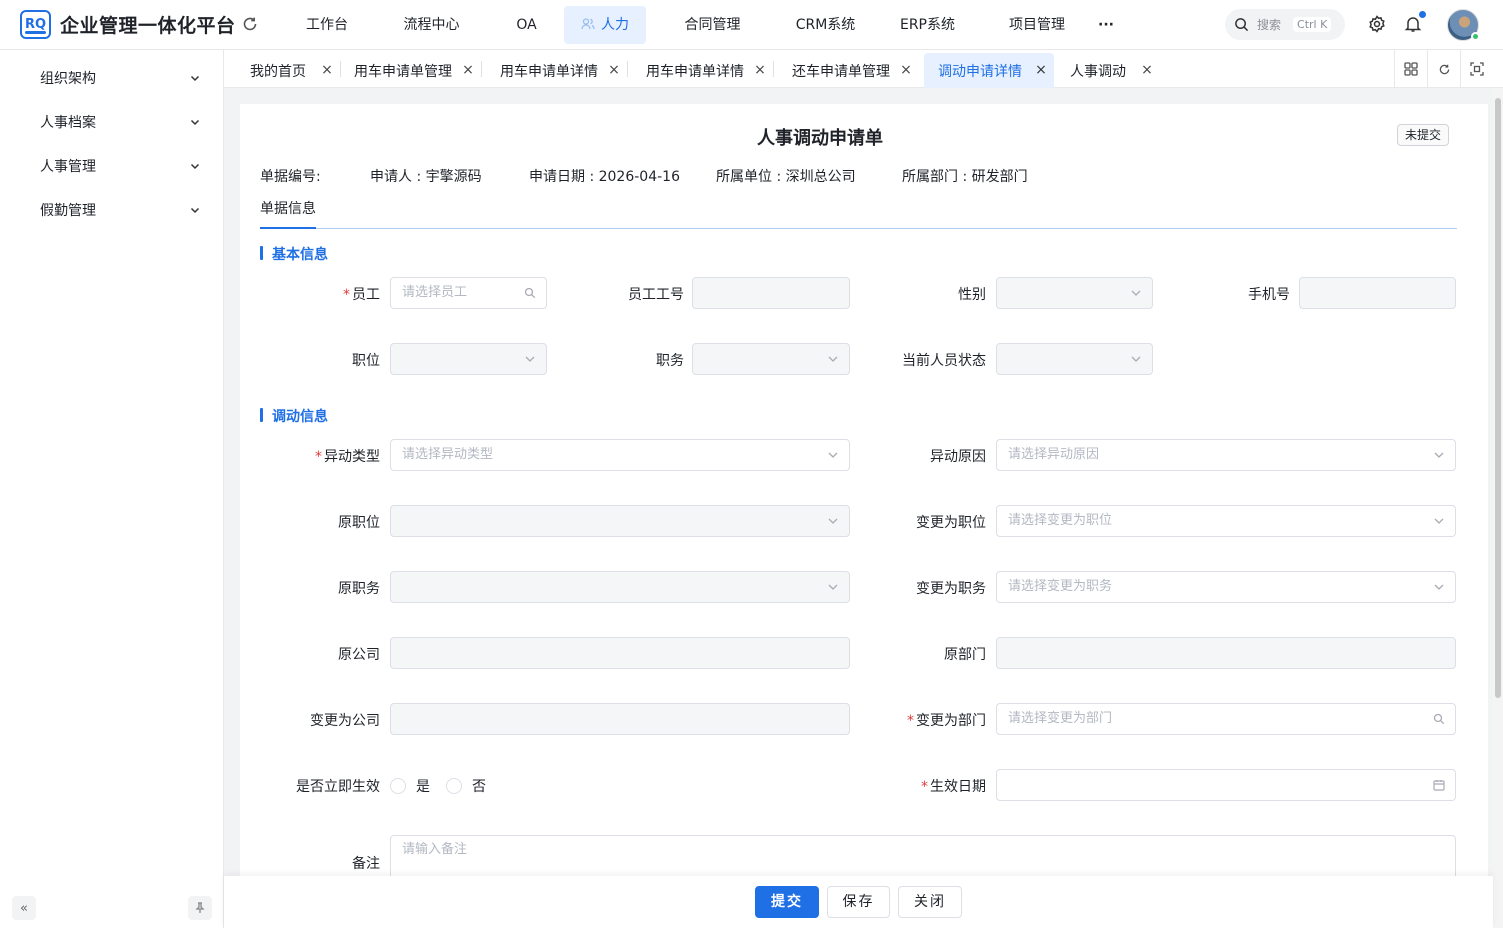 The width and height of the screenshot is (1503, 928). I want to click on search-shortcut: Ctrl K, so click(1312, 24).